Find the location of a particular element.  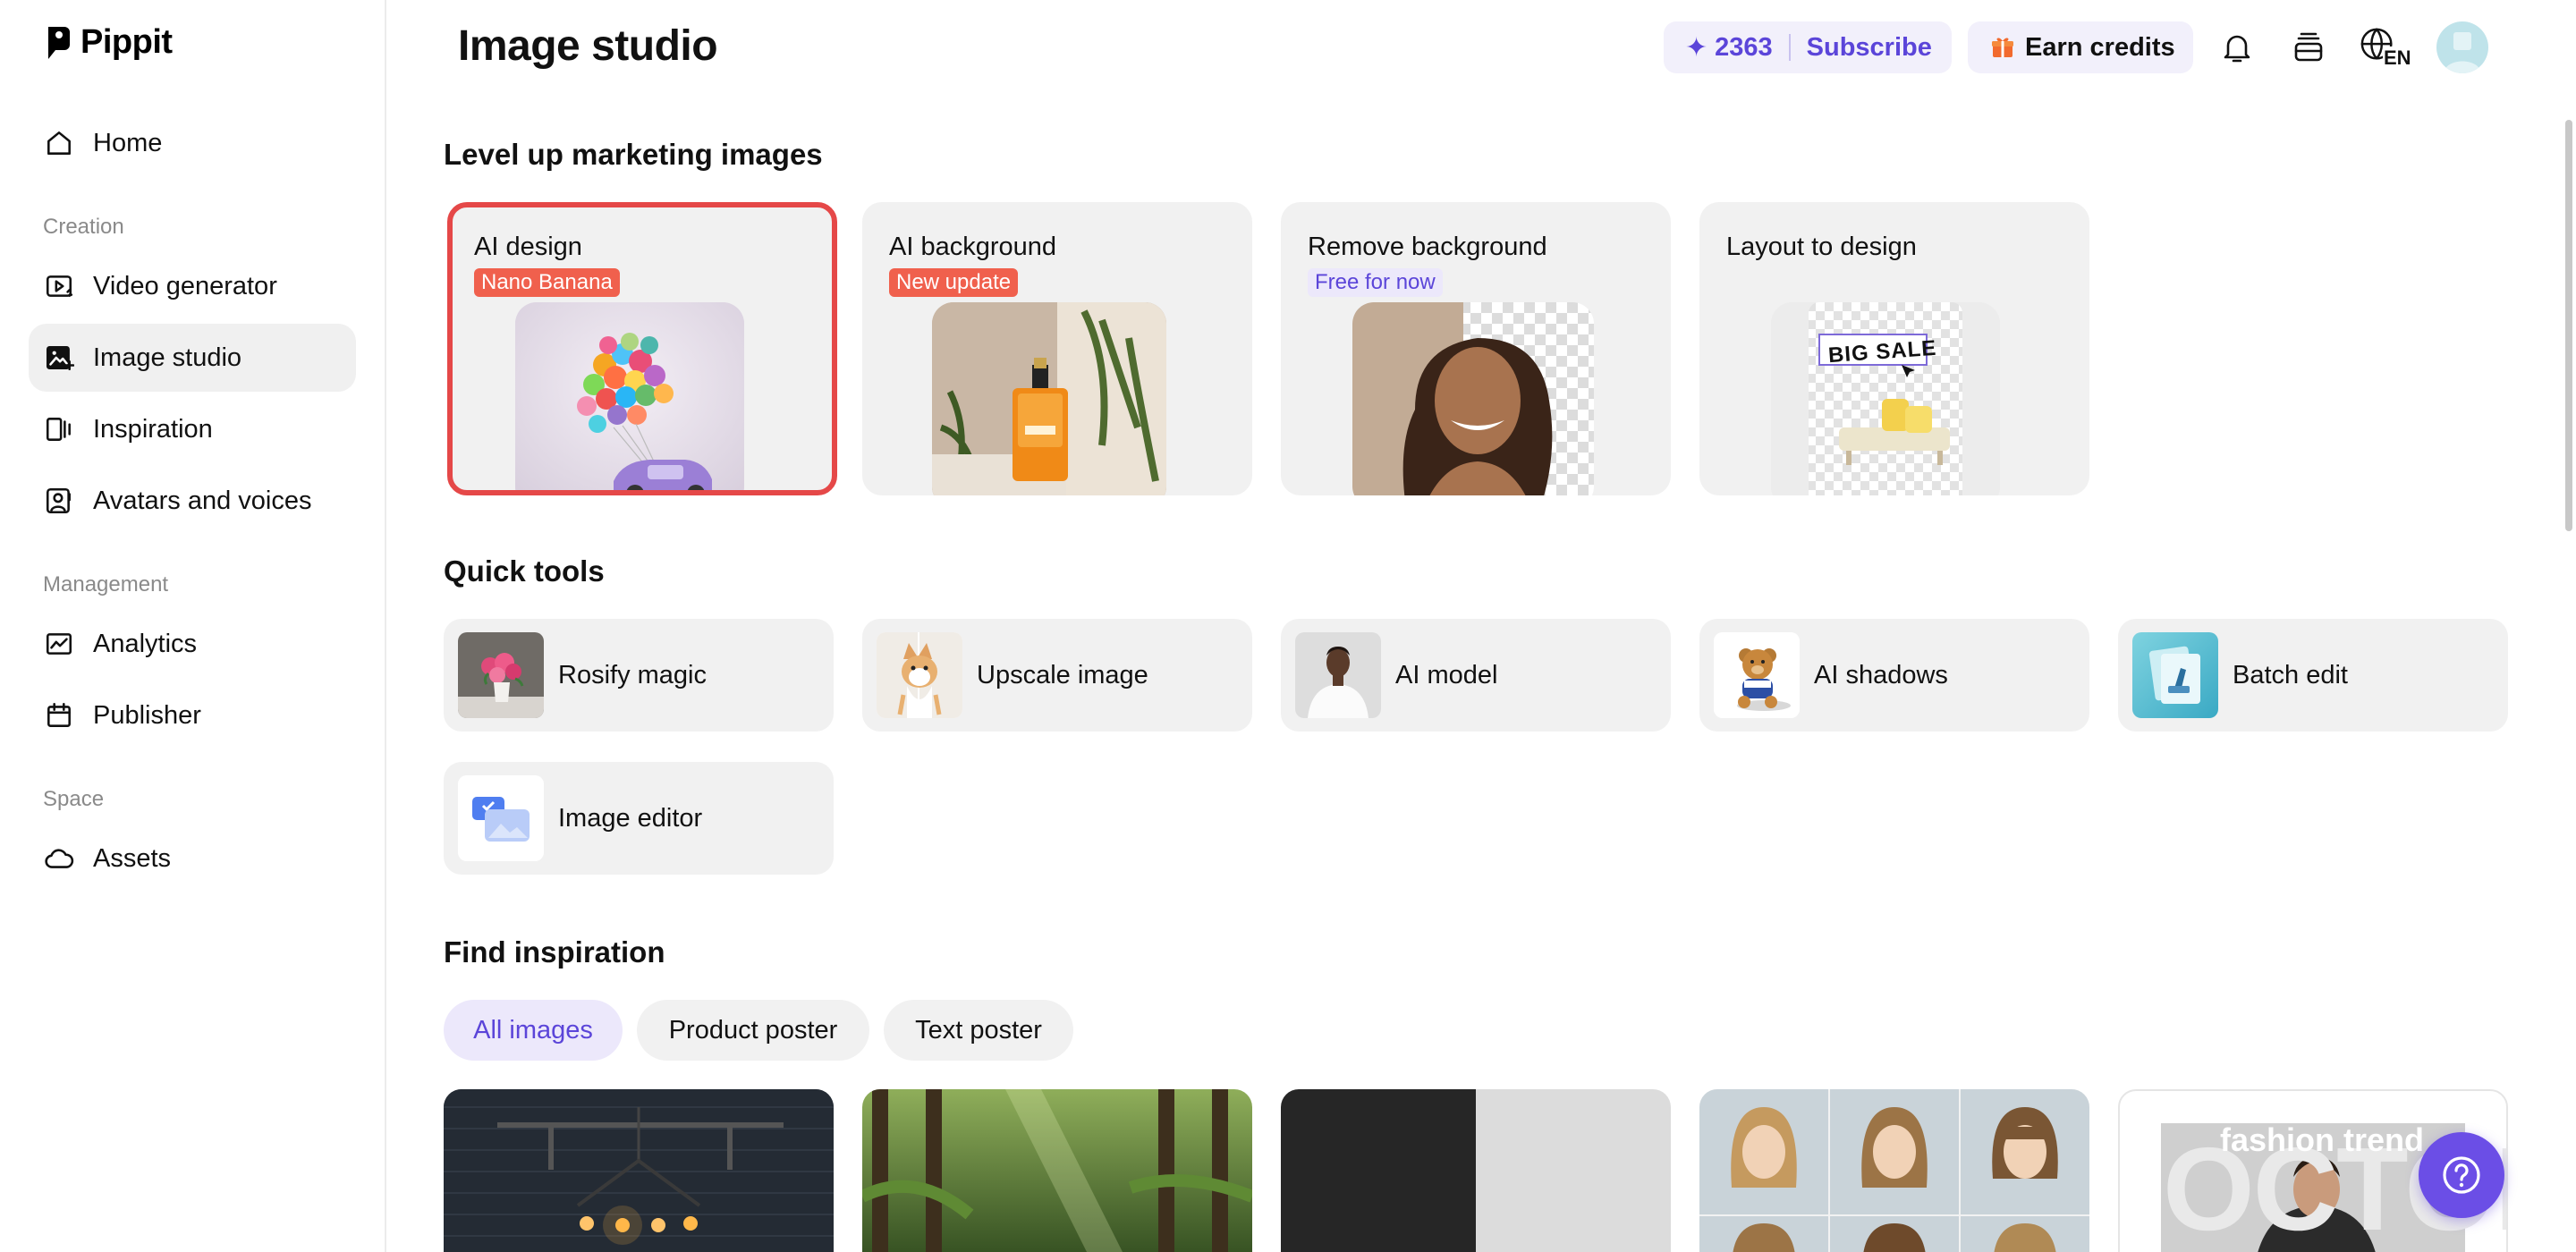

sidebar-item-label: Inspiration is located at coordinates (153, 429).